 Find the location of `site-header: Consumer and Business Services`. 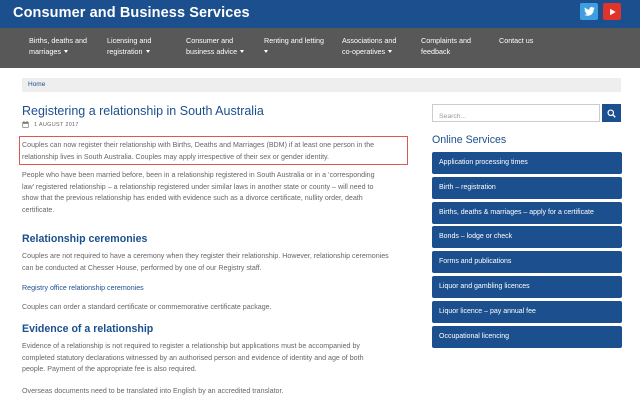

site-header: Consumer and Business Services is located at coordinates (320, 14).